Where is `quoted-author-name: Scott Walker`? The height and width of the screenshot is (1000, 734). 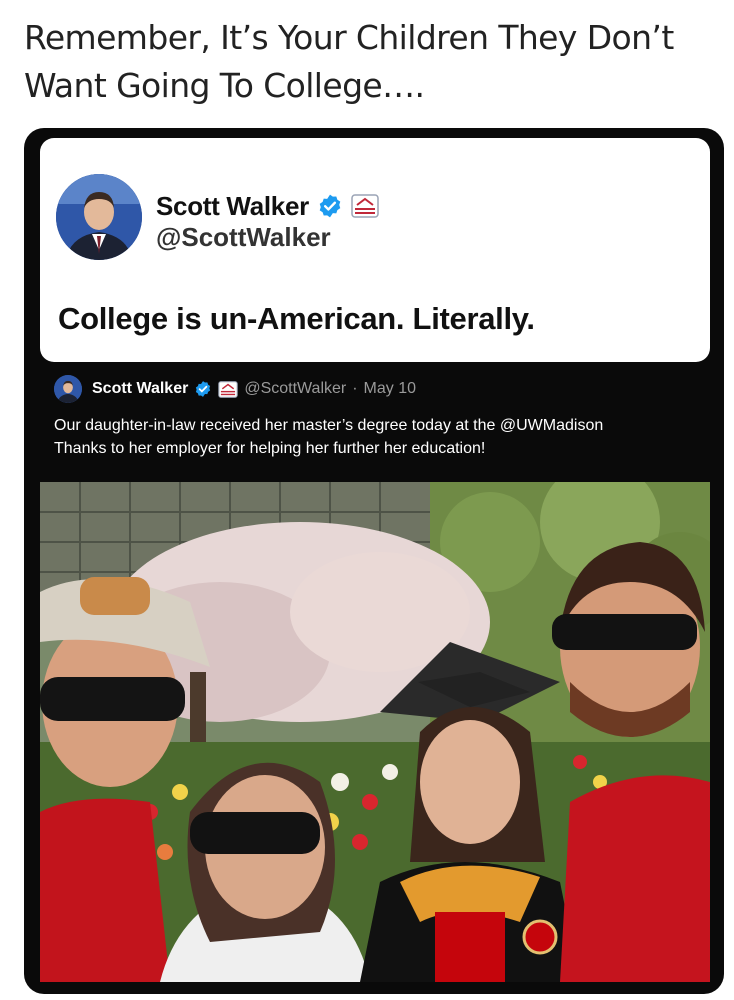 quoted-author-name: Scott Walker is located at coordinates (140, 389).